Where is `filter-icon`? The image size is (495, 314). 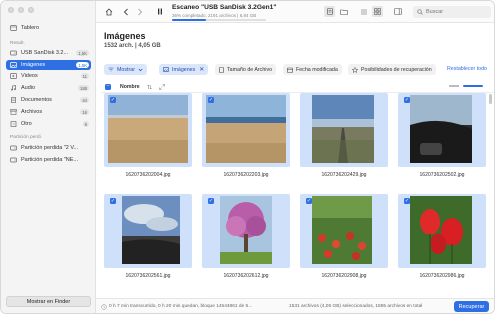 filter-icon is located at coordinates (111, 69).